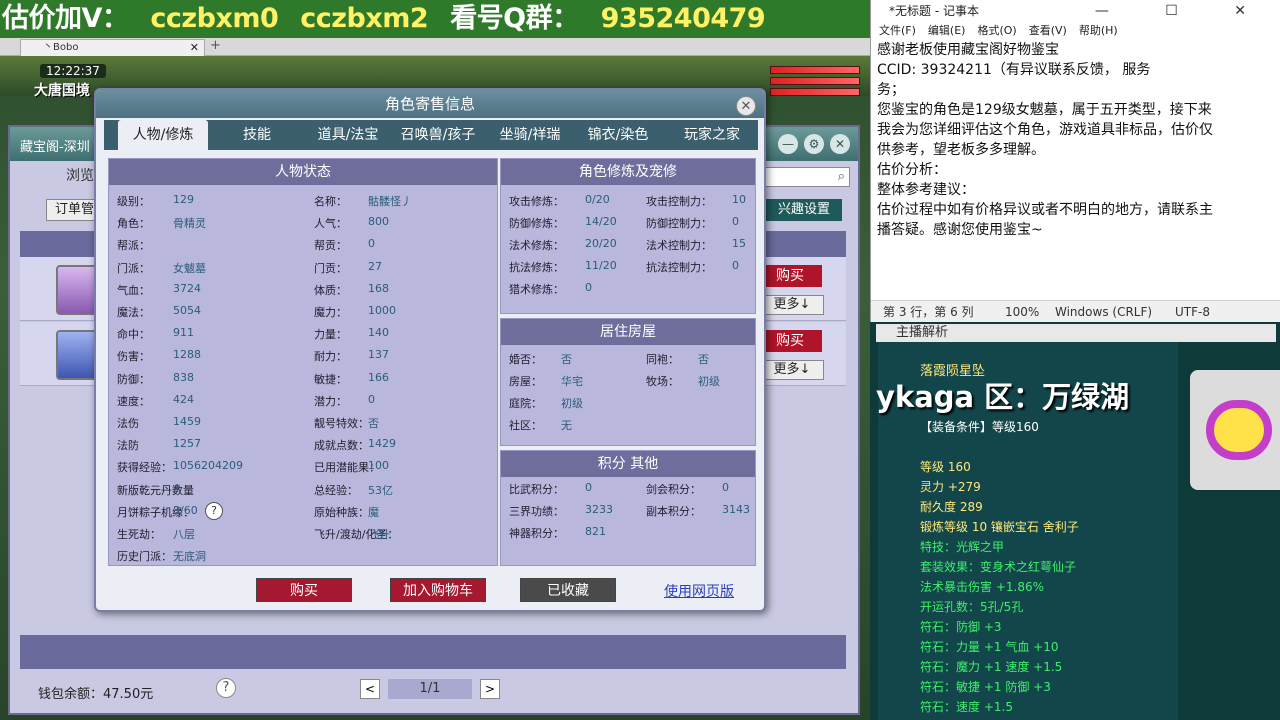 This screenshot has width=1280, height=720. What do you see at coordinates (371, 399) in the screenshot?
I see `field-value: 0` at bounding box center [371, 399].